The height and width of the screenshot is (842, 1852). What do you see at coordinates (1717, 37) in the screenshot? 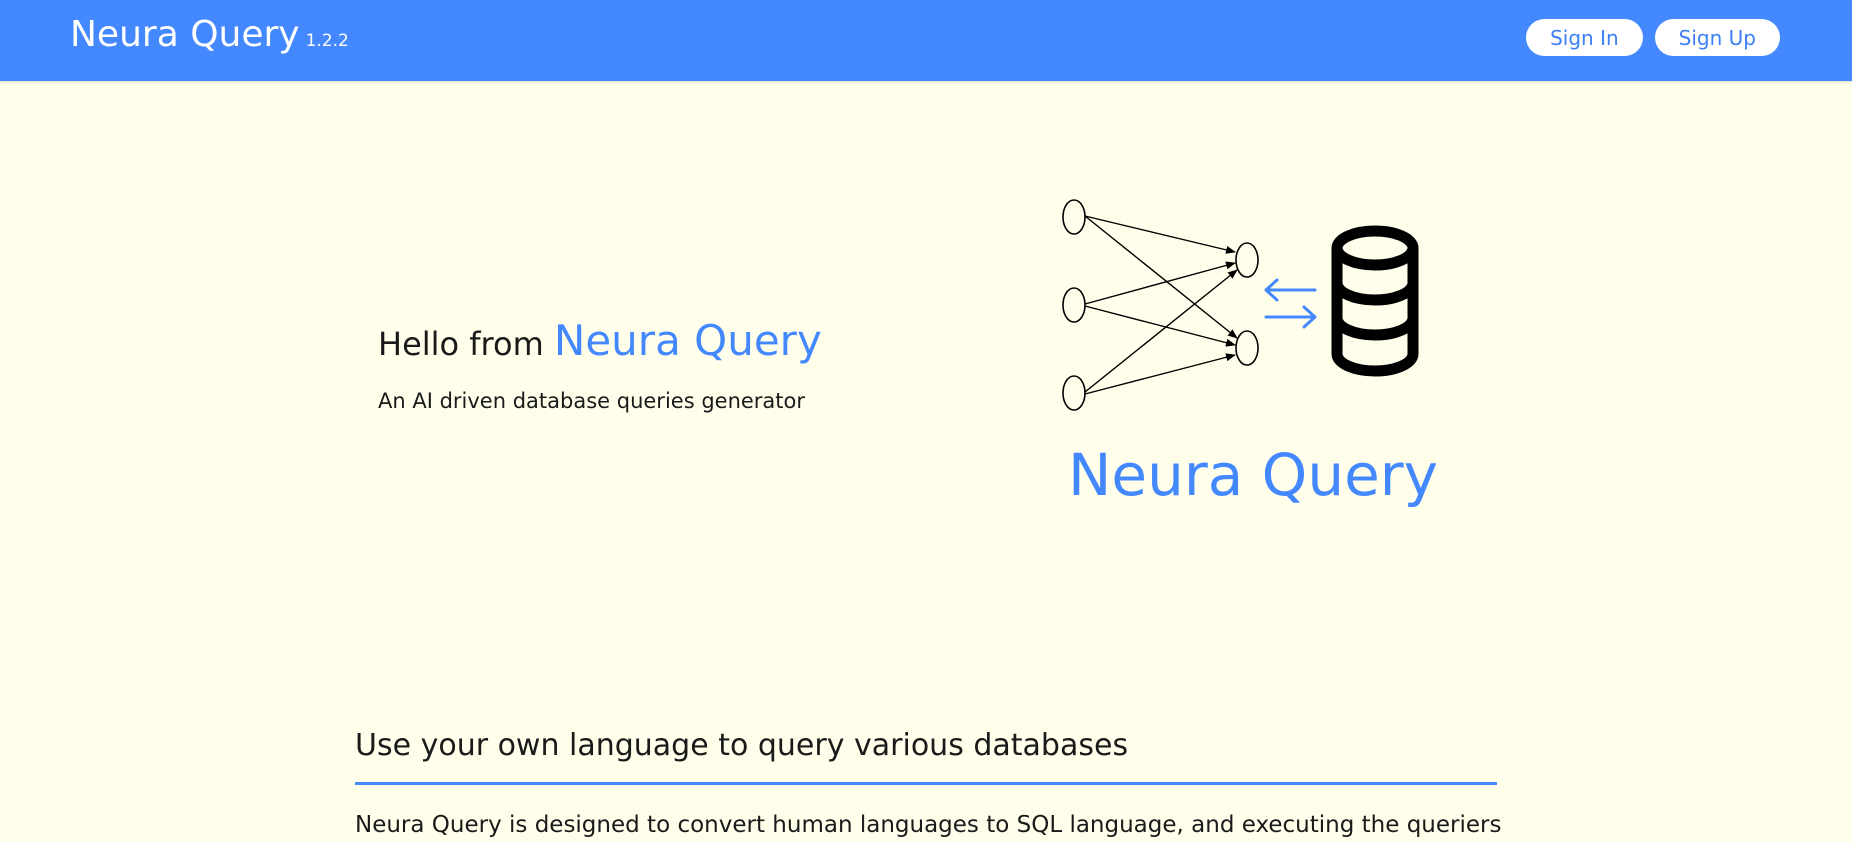
I see `sign-up-button: Sign Up` at bounding box center [1717, 37].